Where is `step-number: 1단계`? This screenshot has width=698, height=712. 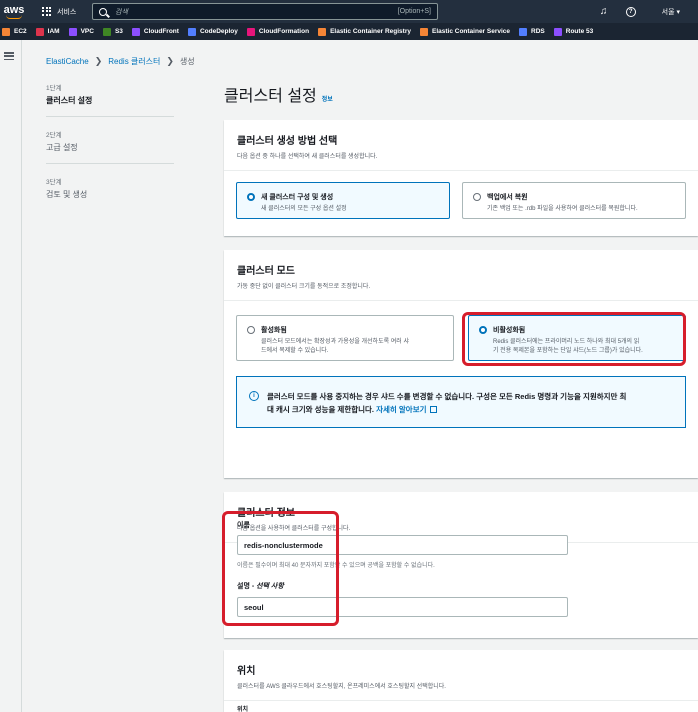
step-number: 1단계 is located at coordinates (54, 88).